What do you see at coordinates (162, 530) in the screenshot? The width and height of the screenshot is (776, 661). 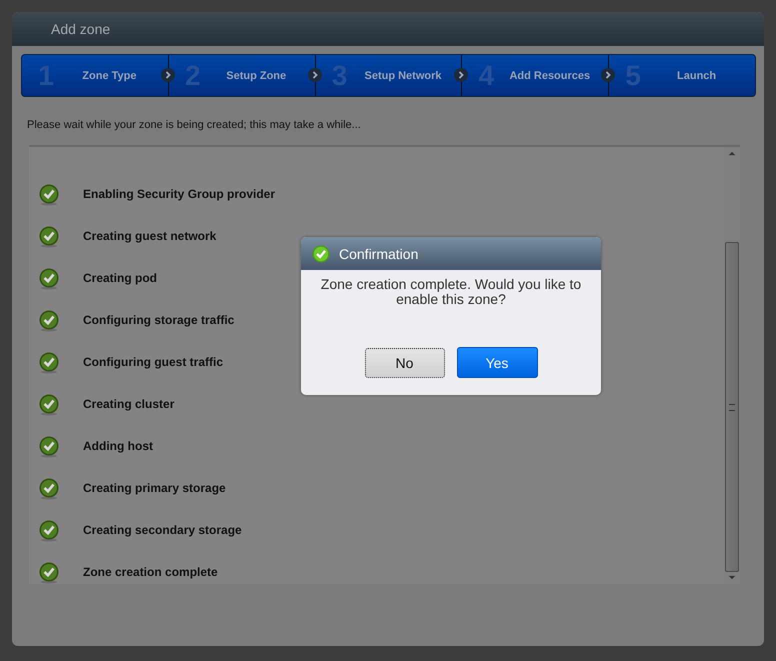 I see `task-label: Creating secondary storage` at bounding box center [162, 530].